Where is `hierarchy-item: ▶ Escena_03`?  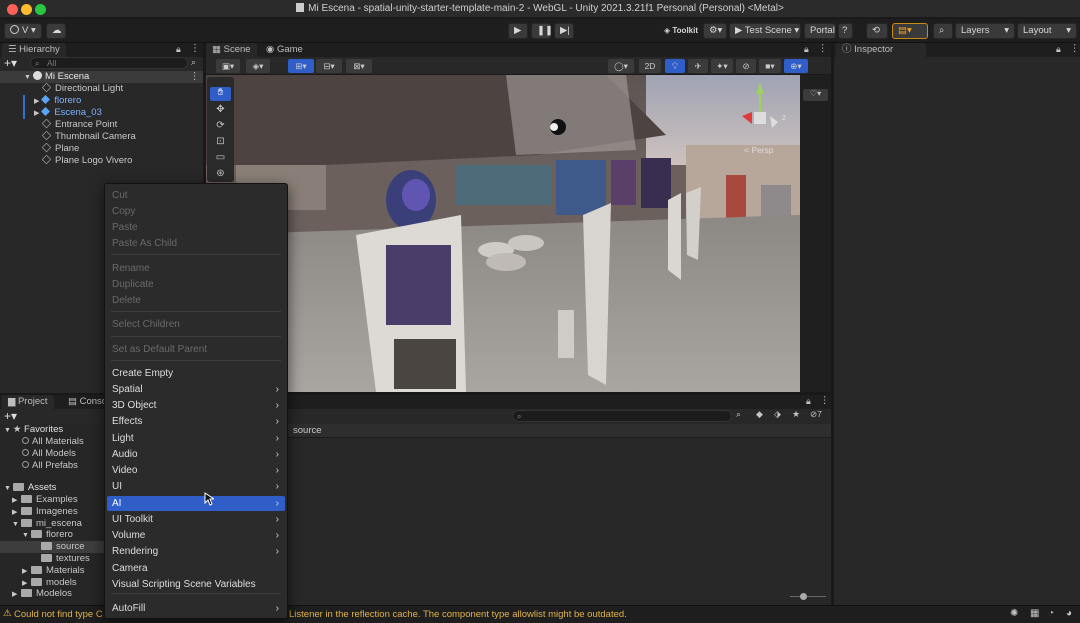 hierarchy-item: ▶ Escena_03 is located at coordinates (101, 113).